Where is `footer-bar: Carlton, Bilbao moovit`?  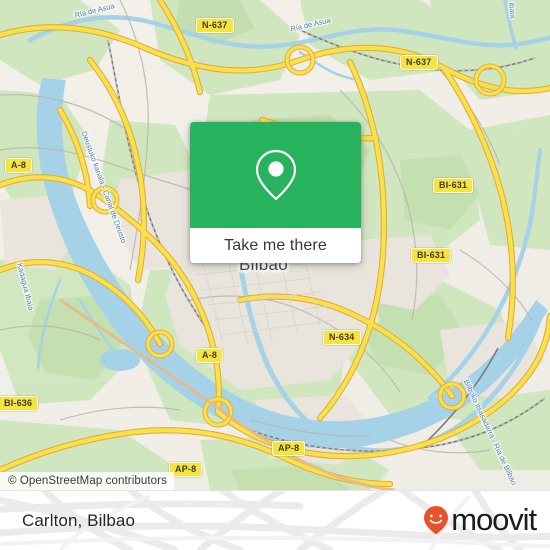
footer-bar: Carlton, Bilbao moovit is located at coordinates (275, 520).